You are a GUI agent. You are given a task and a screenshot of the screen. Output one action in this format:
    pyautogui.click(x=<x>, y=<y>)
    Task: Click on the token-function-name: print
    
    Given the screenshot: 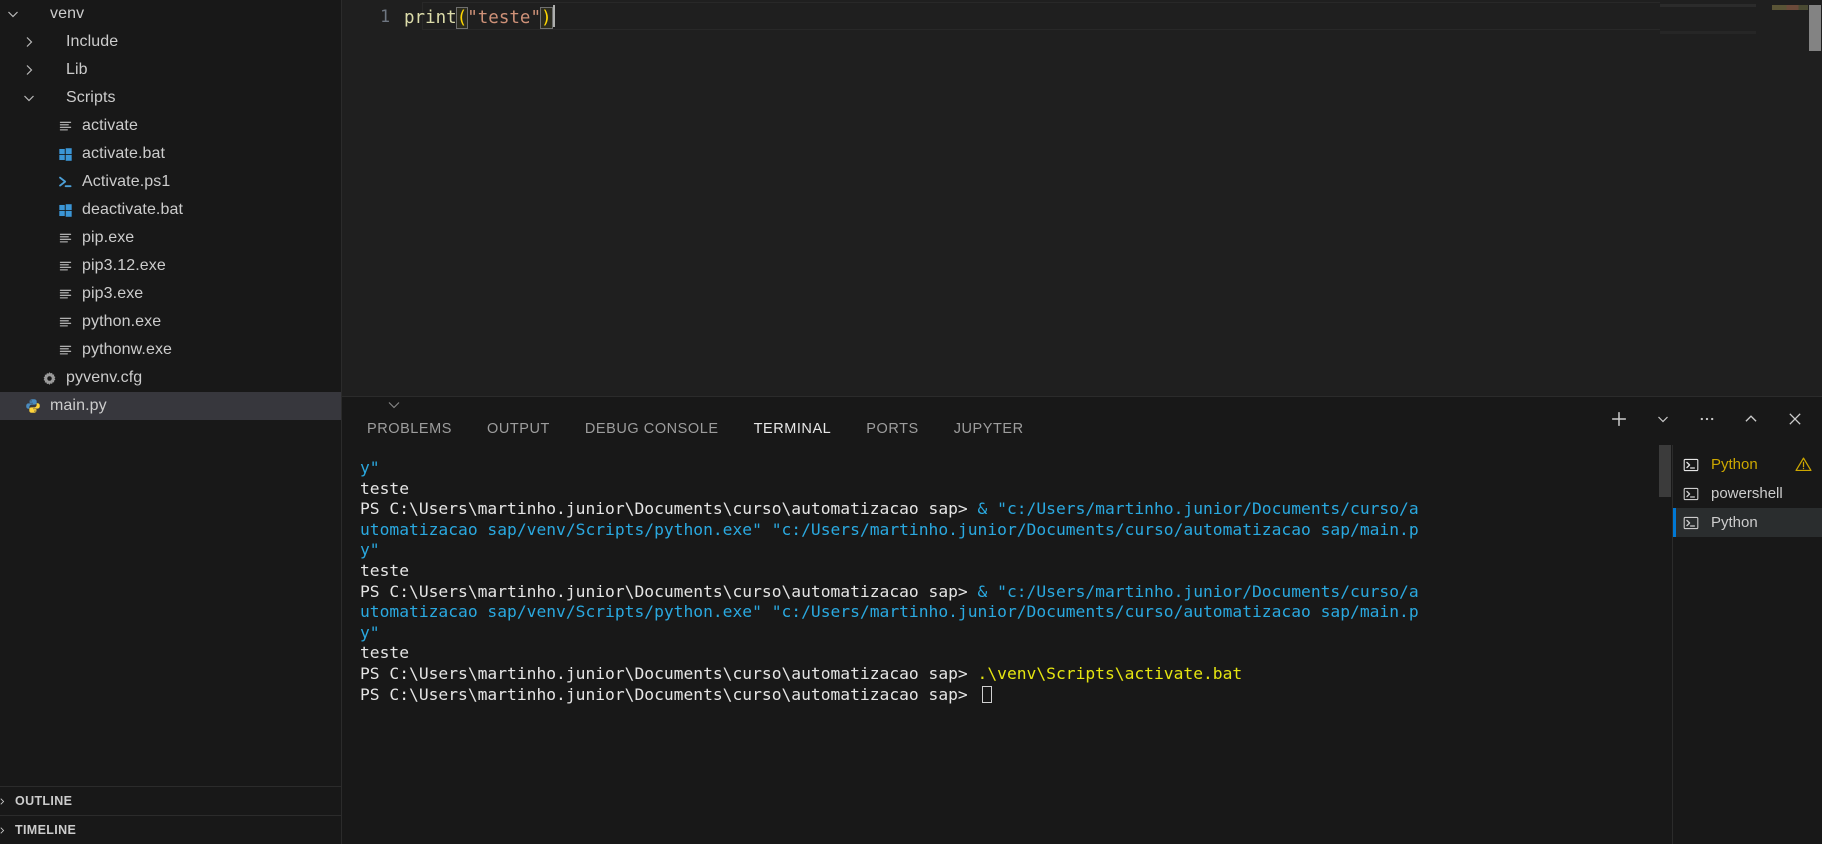 What is the action you would take?
    pyautogui.click(x=430, y=18)
    